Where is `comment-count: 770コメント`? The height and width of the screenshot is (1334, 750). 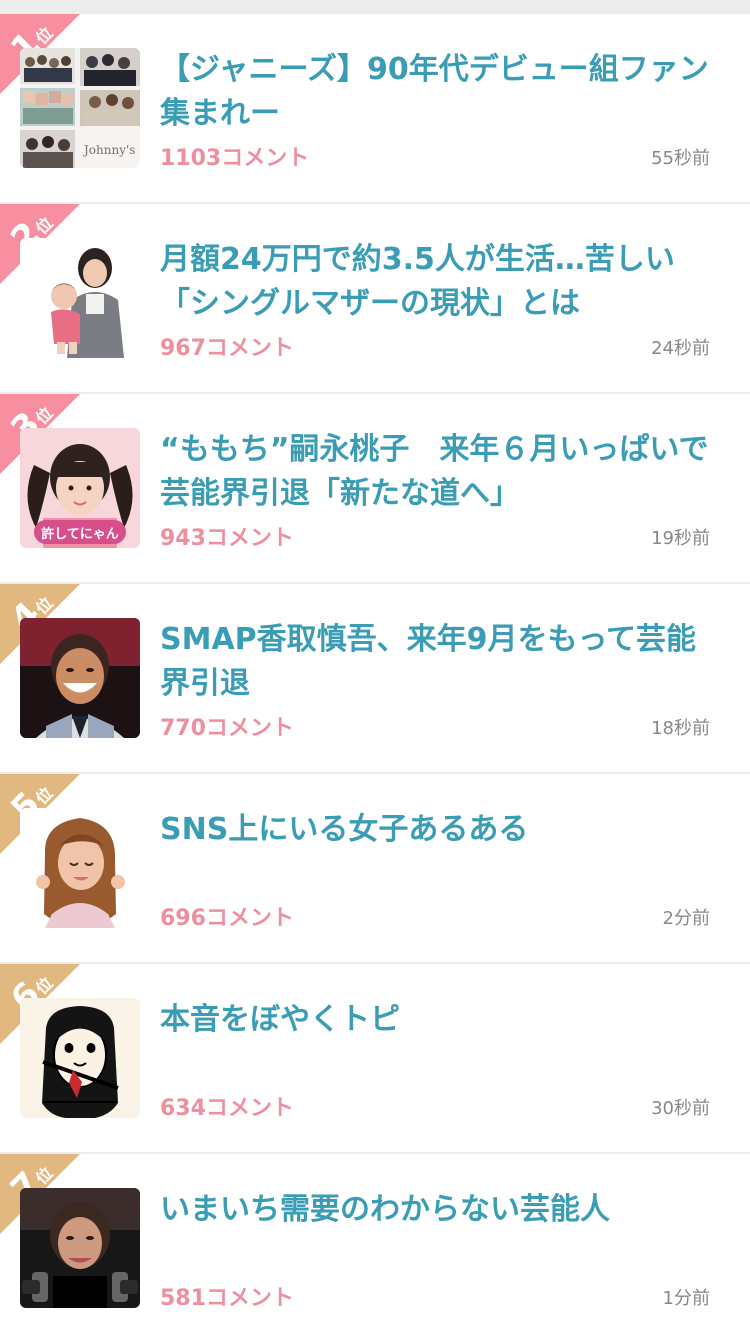 comment-count: 770コメント is located at coordinates (227, 728).